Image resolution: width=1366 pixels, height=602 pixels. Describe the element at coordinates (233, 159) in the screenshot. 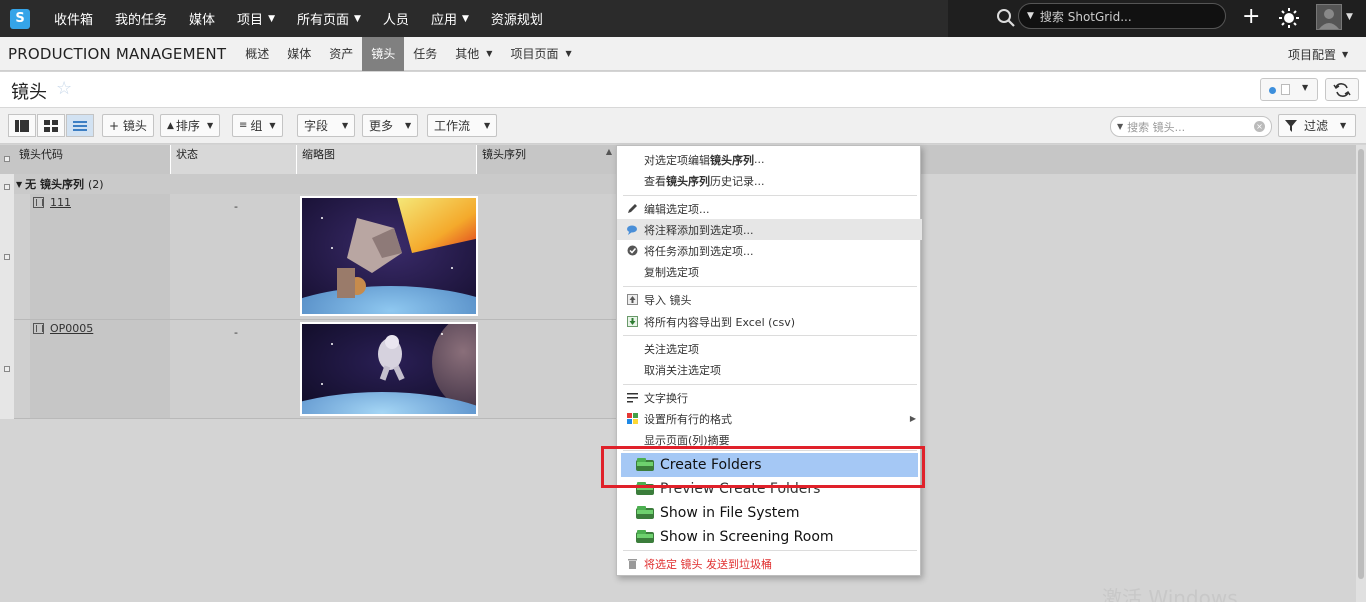

I see `column-header-status: 状态` at that location.